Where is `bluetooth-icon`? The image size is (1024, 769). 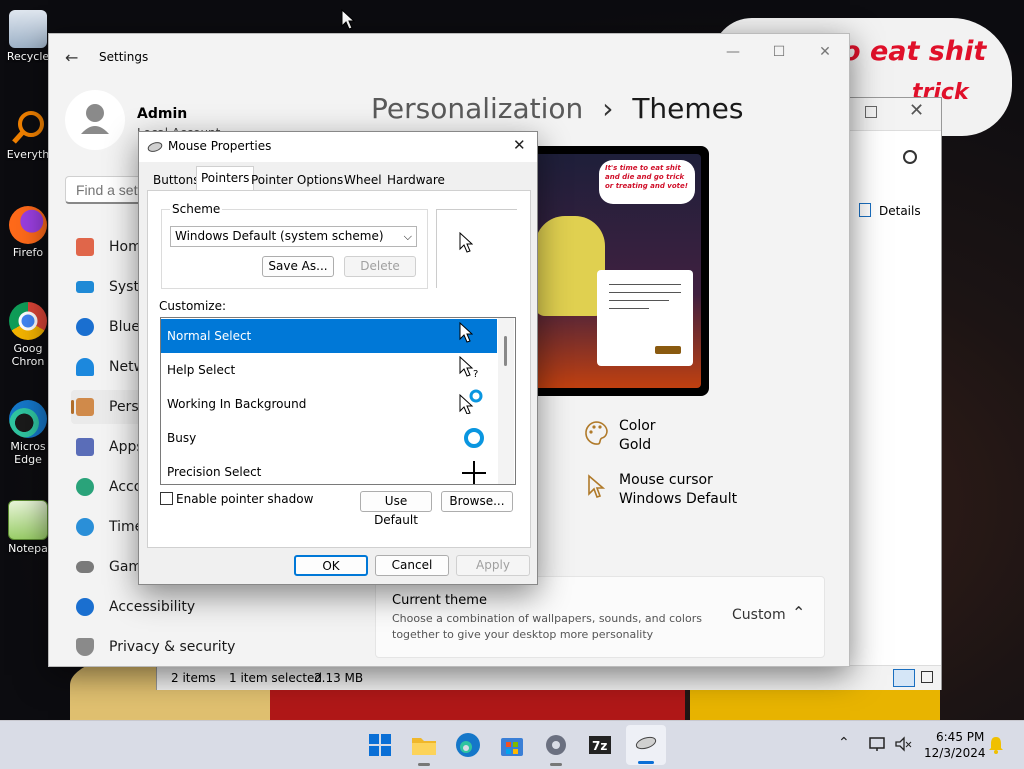 bluetooth-icon is located at coordinates (85, 327).